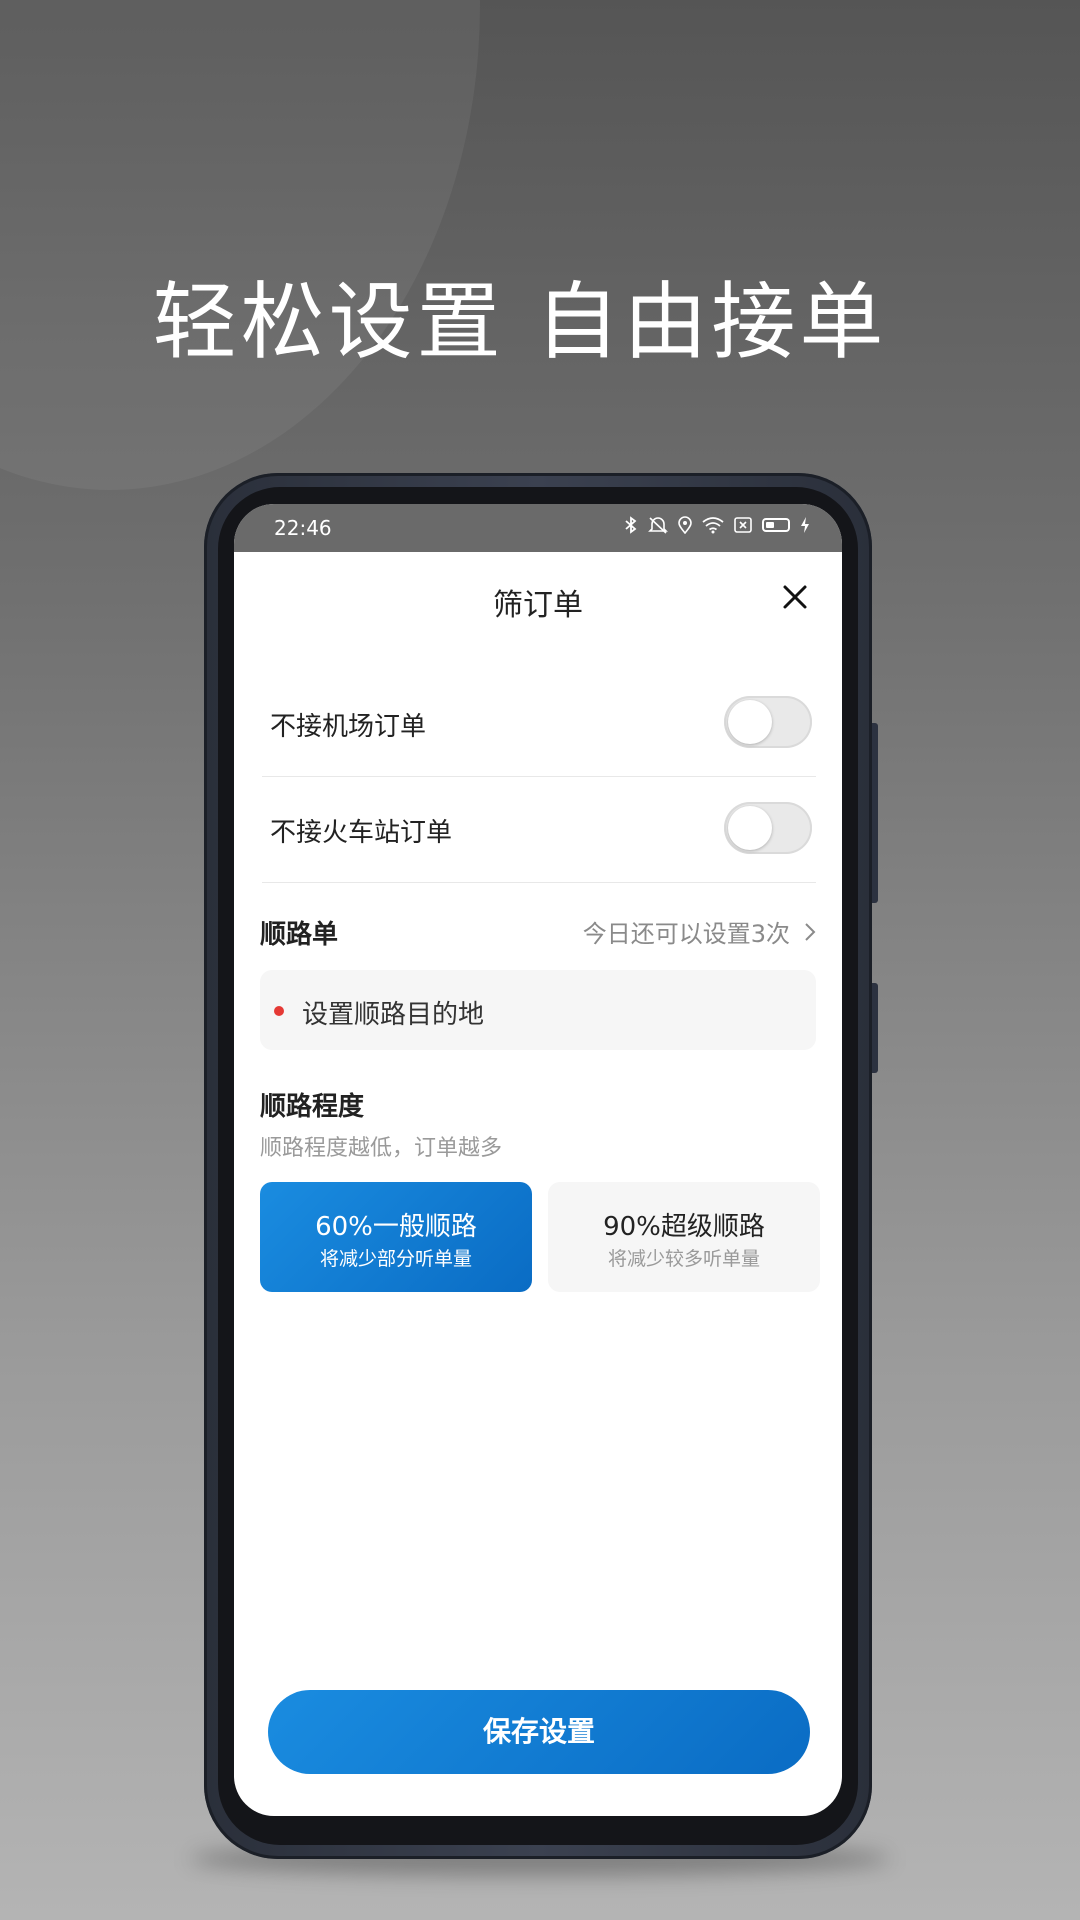  Describe the element at coordinates (520, 322) in the screenshot. I see `promo-headline: 轻松设置 自由接单` at that location.